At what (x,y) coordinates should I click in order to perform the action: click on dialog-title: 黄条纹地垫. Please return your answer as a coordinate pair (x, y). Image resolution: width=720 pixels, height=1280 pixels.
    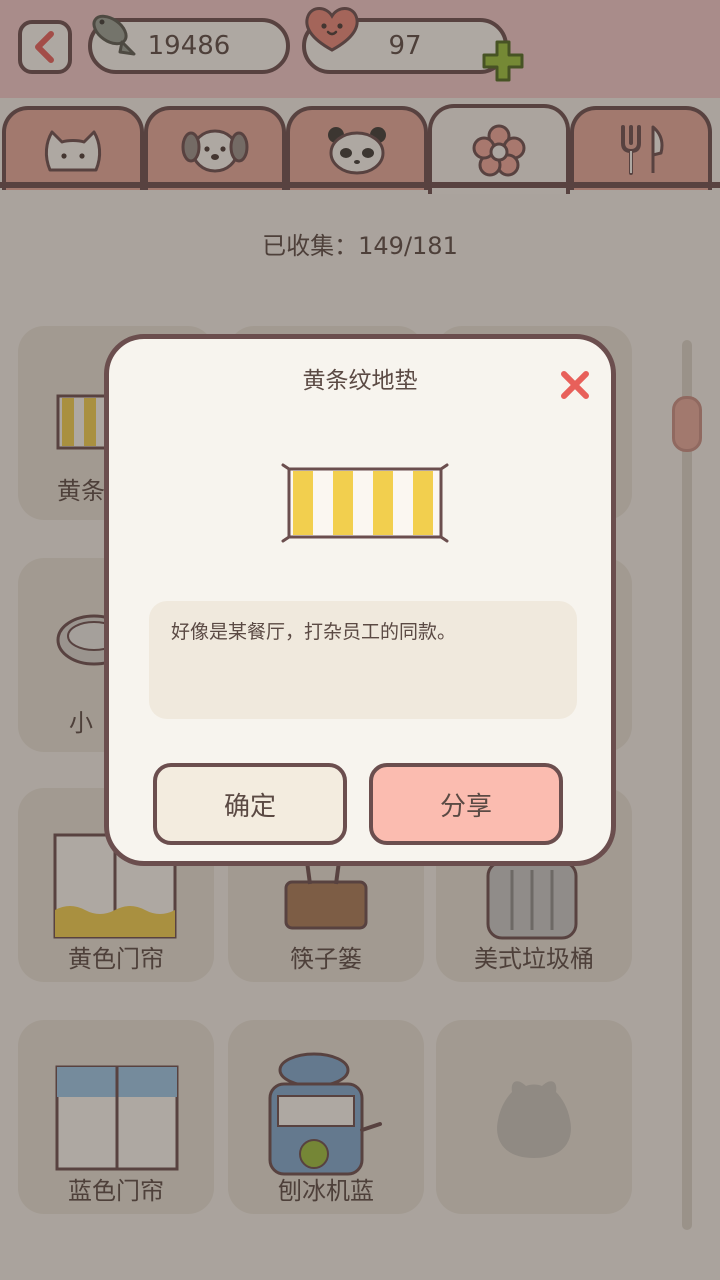
    Looking at the image, I should click on (360, 381).